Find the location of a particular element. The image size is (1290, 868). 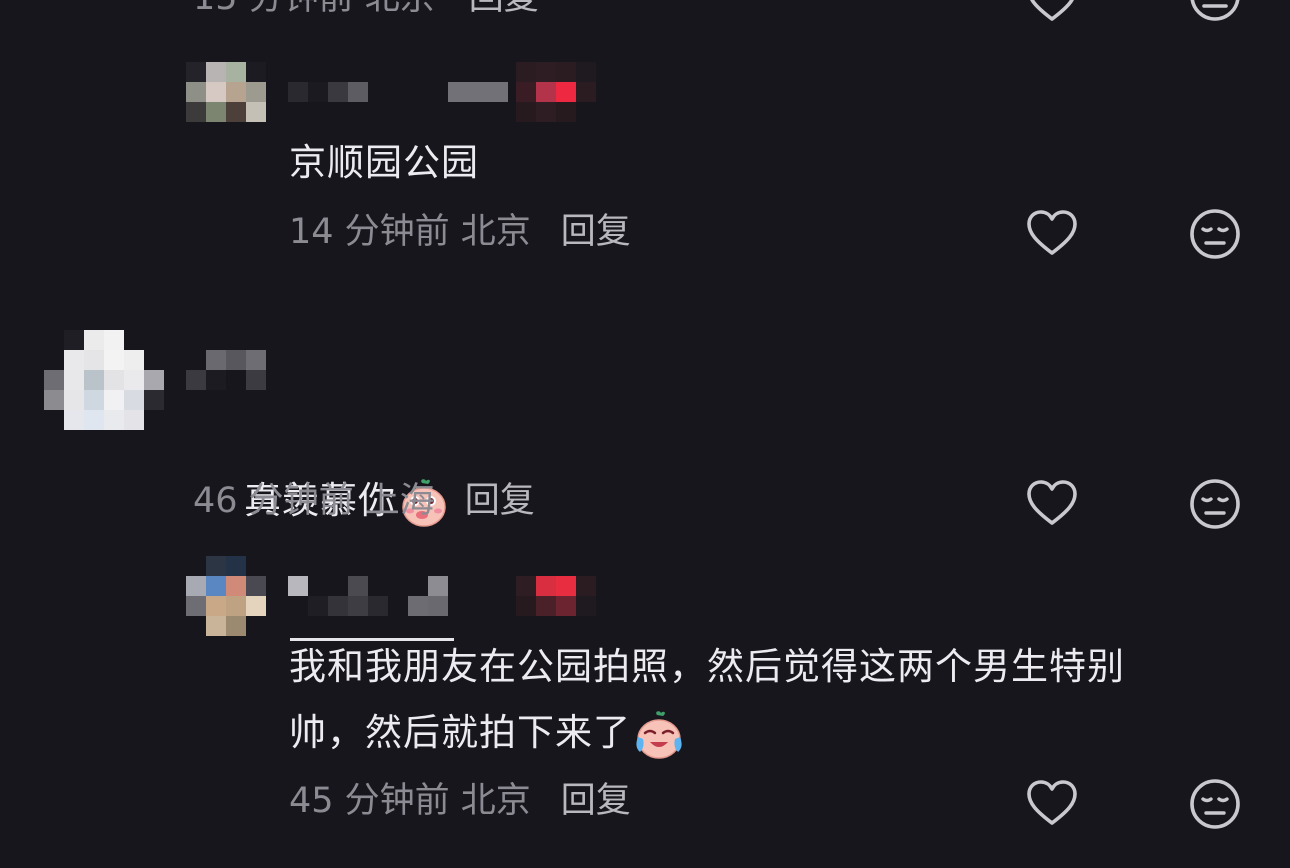

comment-2-meta: 46 分钟前 上海 回复 is located at coordinates (364, 501).